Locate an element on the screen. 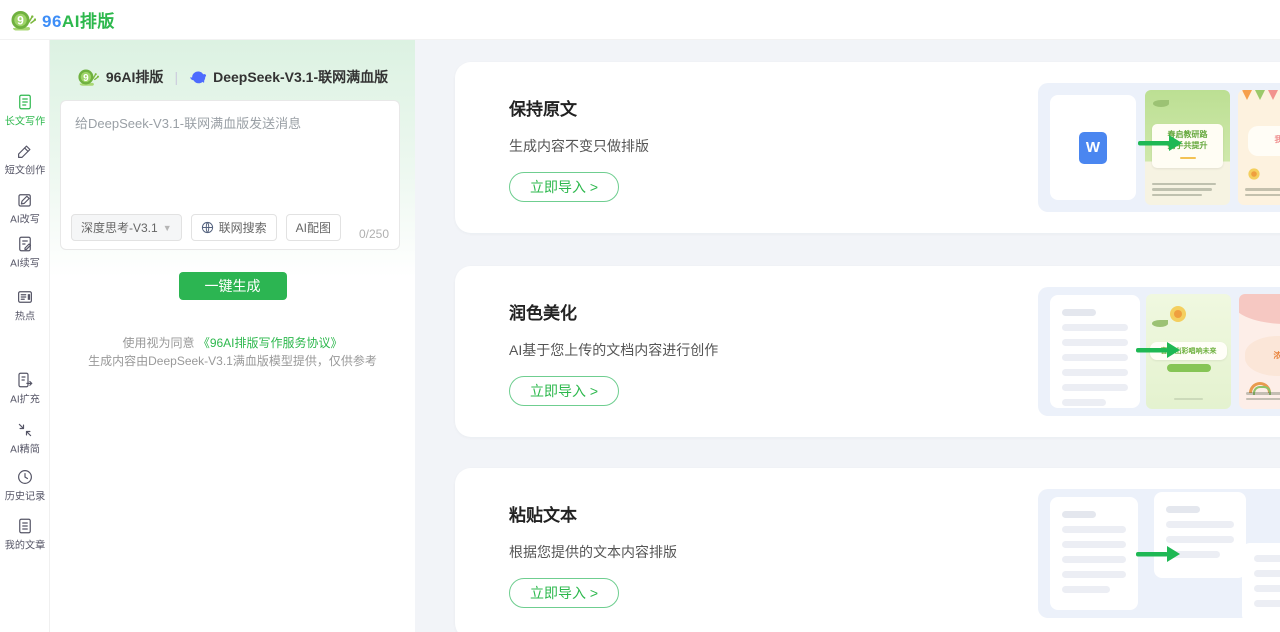 This screenshot has width=1280, height=632. app-logo: 9 96AI排版 is located at coordinates (62, 19).